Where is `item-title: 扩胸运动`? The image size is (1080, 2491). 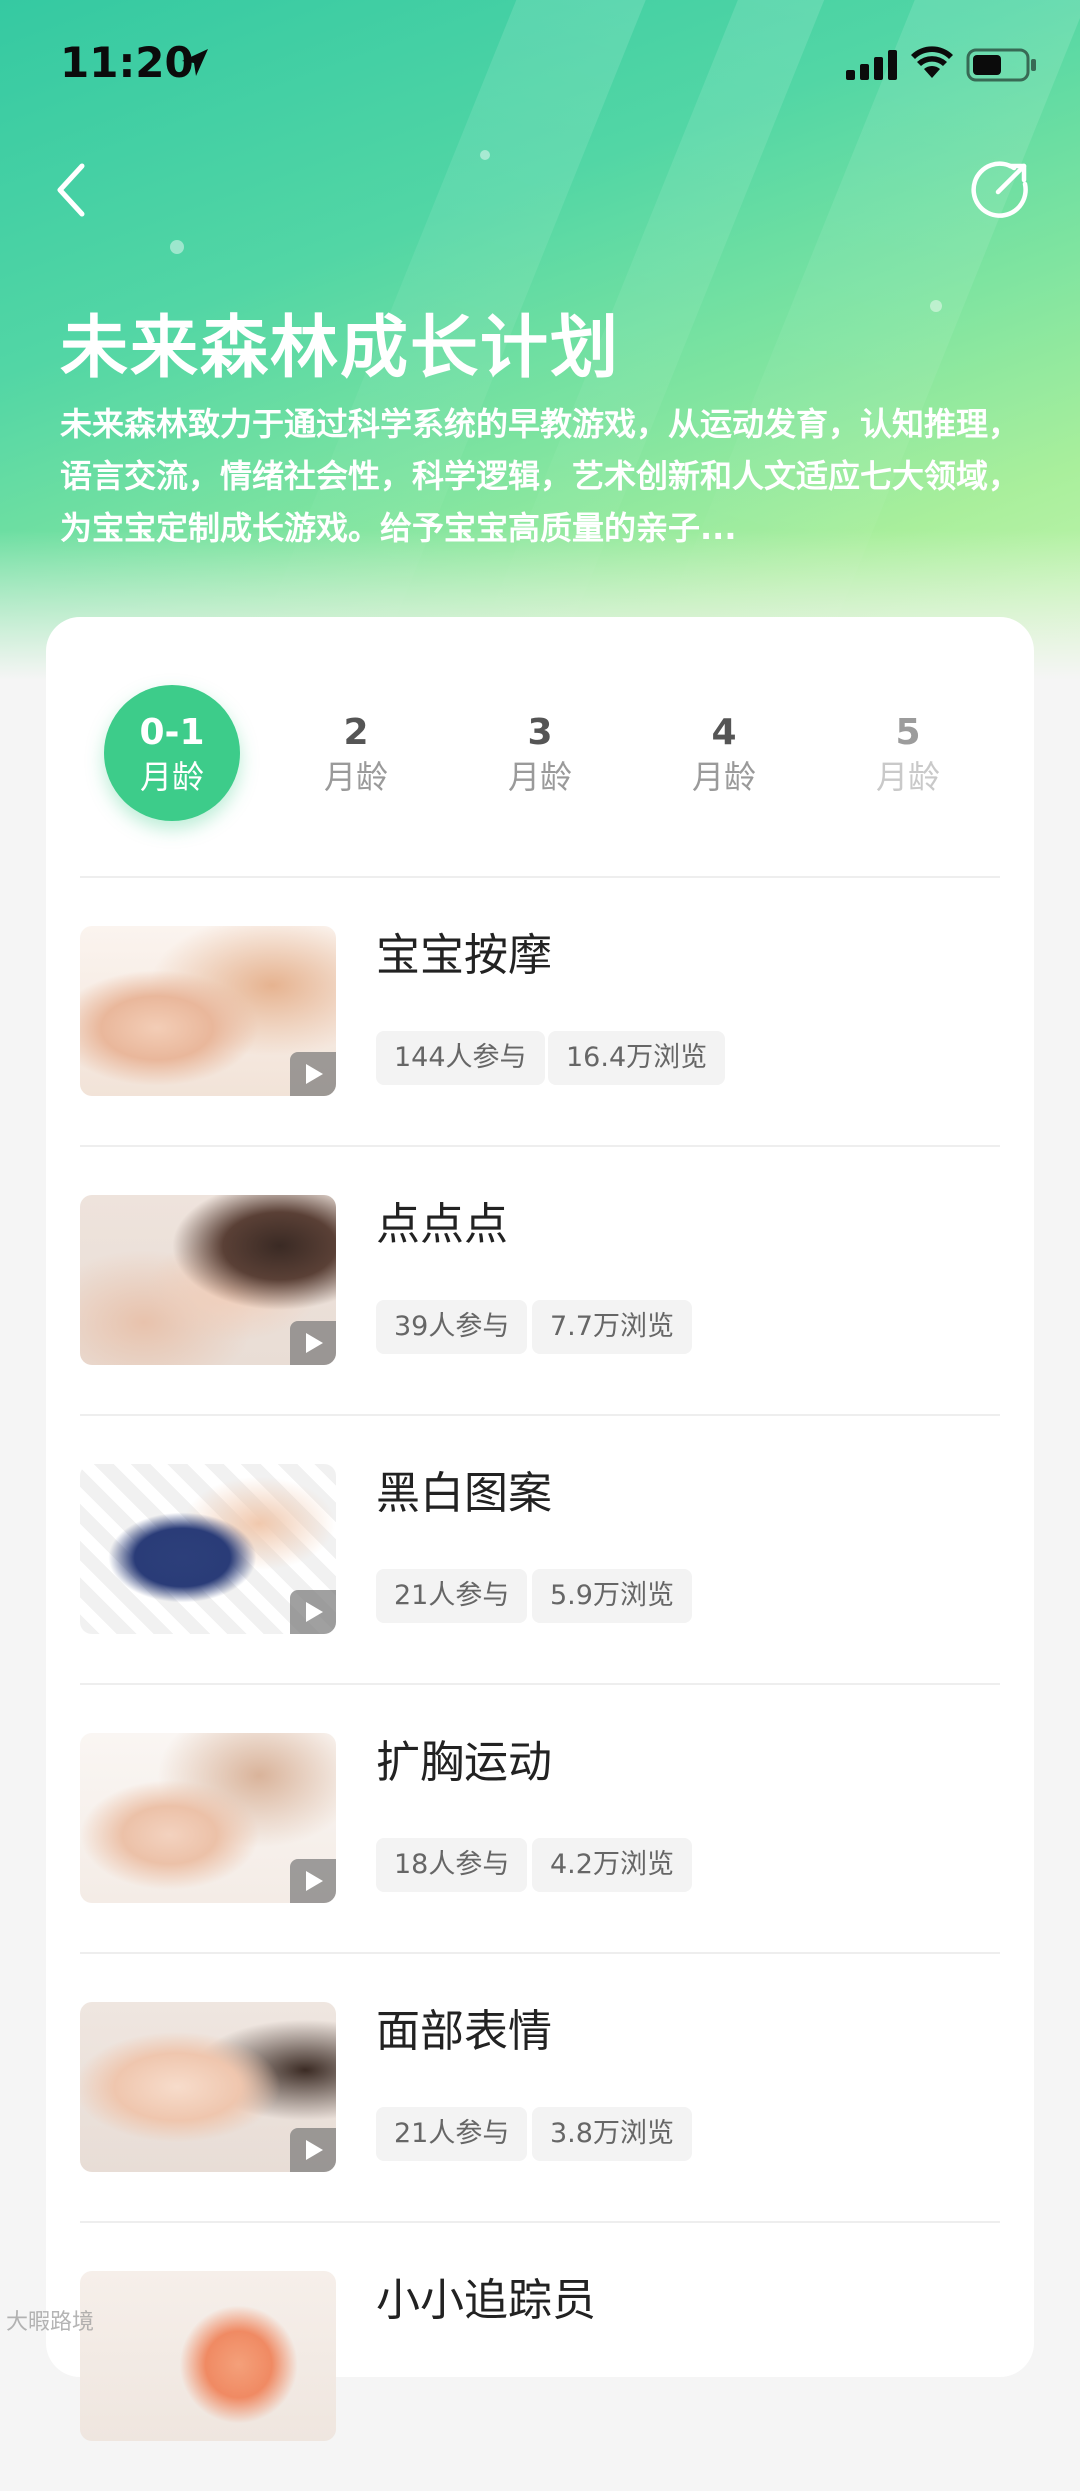 item-title: 扩胸运动 is located at coordinates (464, 1762).